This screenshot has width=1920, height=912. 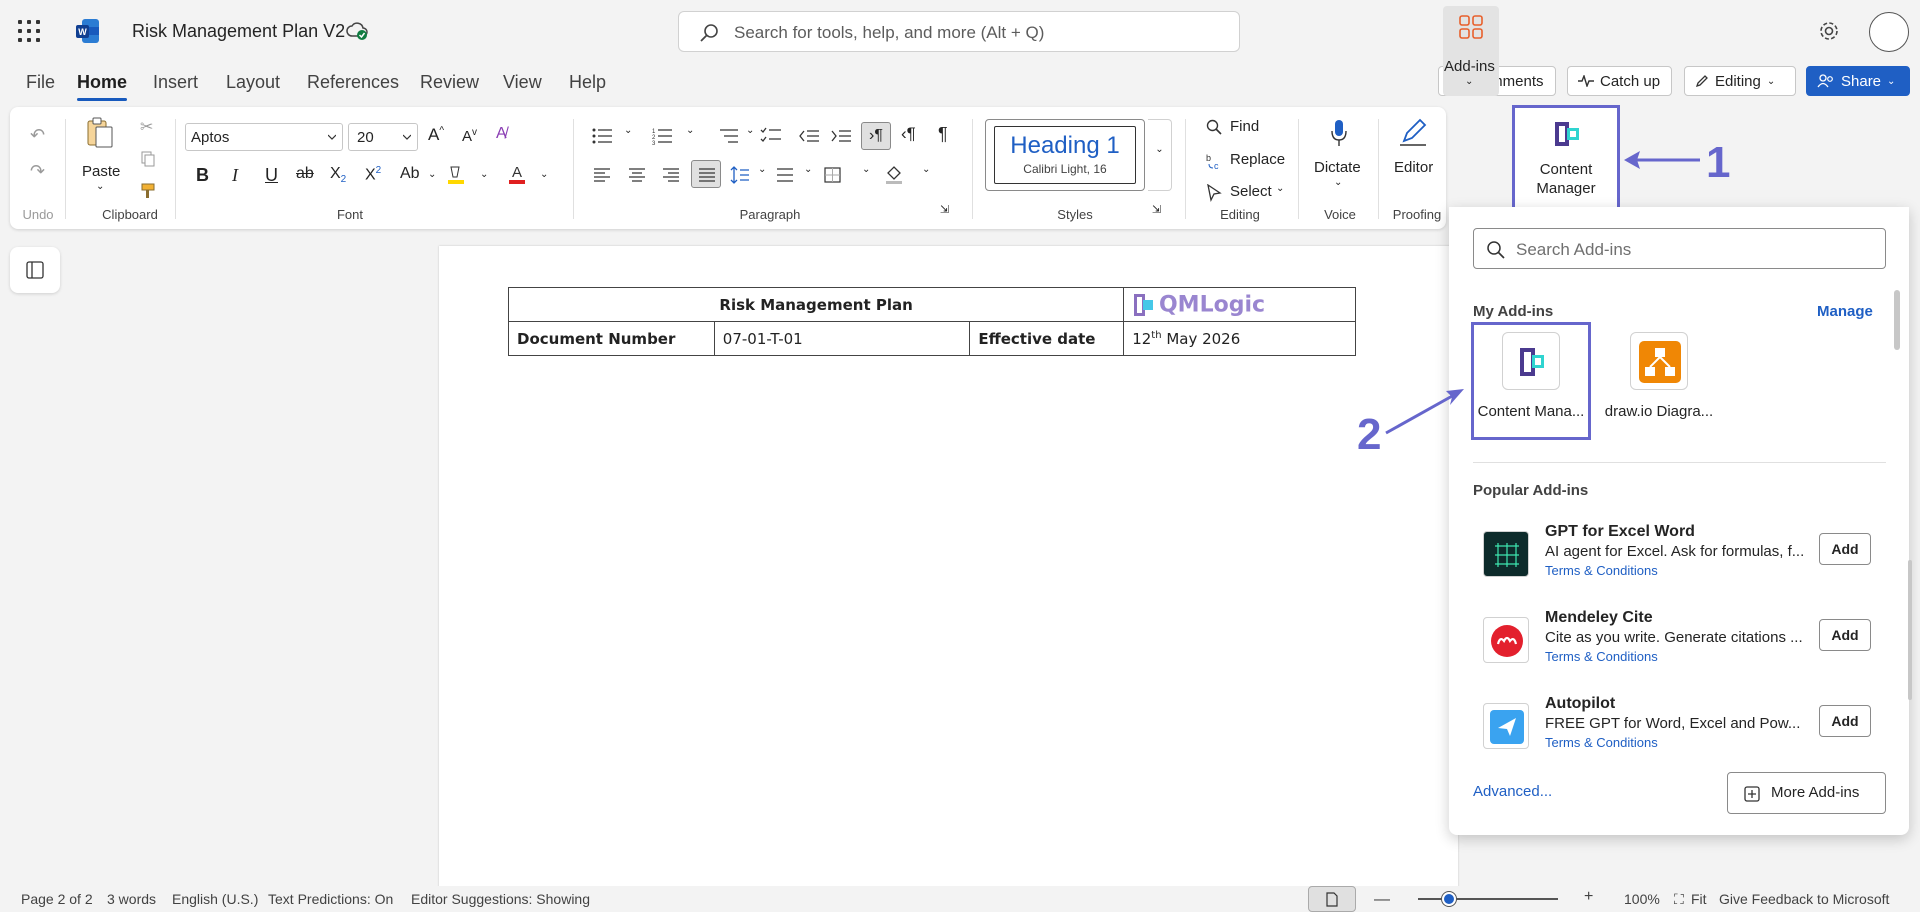 What do you see at coordinates (1601, 742) in the screenshot?
I see `autopilot-terms-link: Terms & Conditions` at bounding box center [1601, 742].